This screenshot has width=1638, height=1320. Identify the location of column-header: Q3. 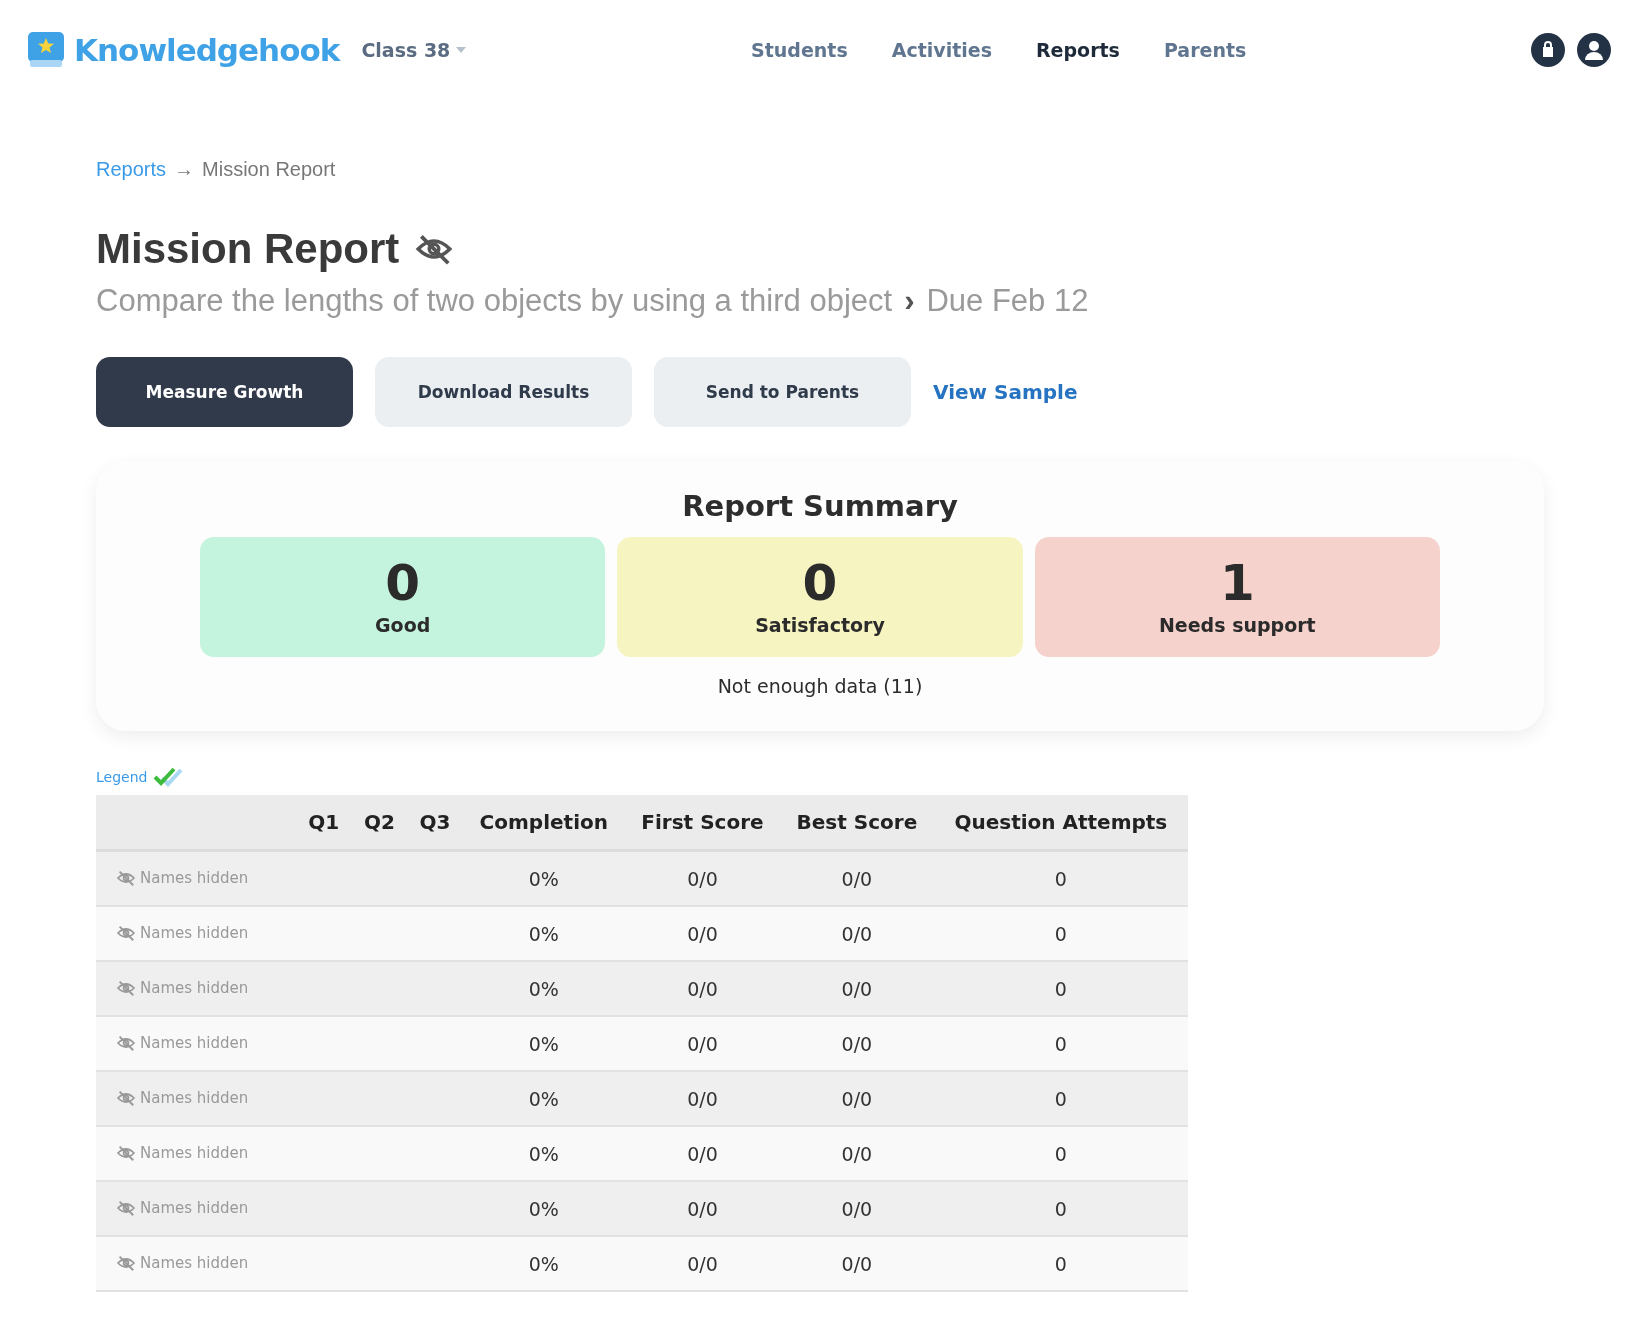
(435, 823).